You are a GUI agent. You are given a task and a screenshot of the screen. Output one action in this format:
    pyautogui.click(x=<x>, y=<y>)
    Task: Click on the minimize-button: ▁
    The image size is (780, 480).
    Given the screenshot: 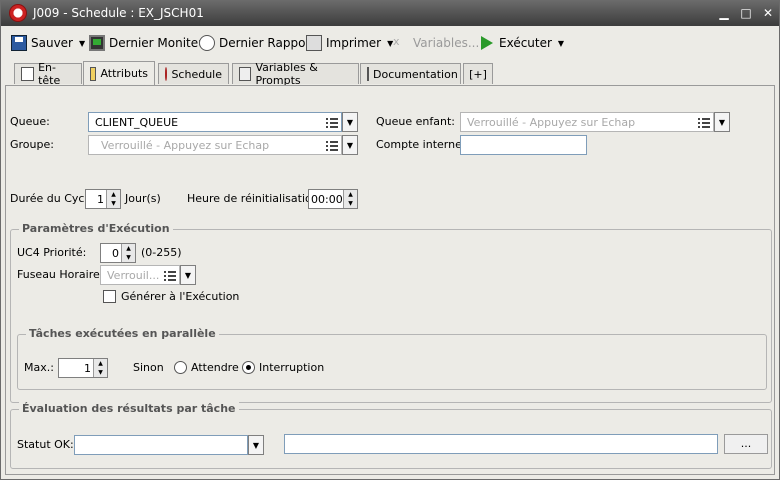 What is the action you would take?
    pyautogui.click(x=724, y=13)
    